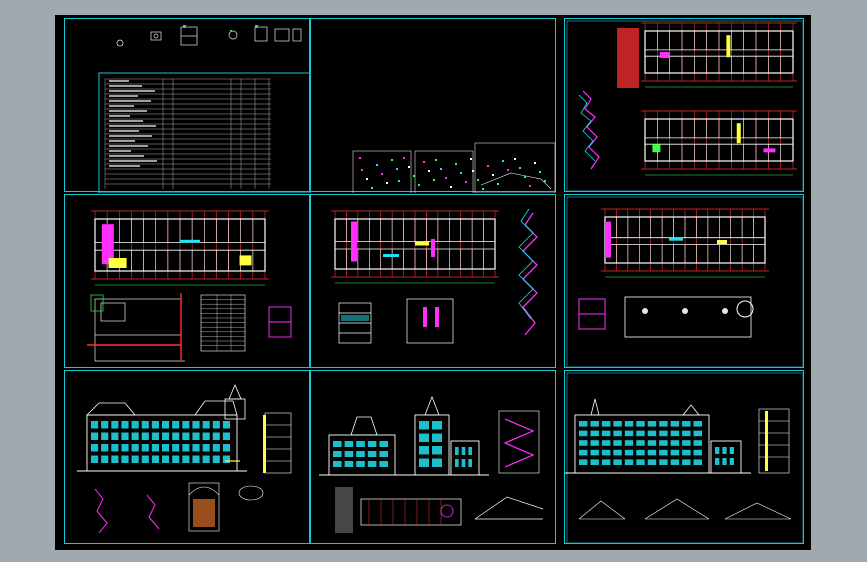  What do you see at coordinates (454, 167) in the screenshot?
I see `details-graphic` at bounding box center [454, 167].